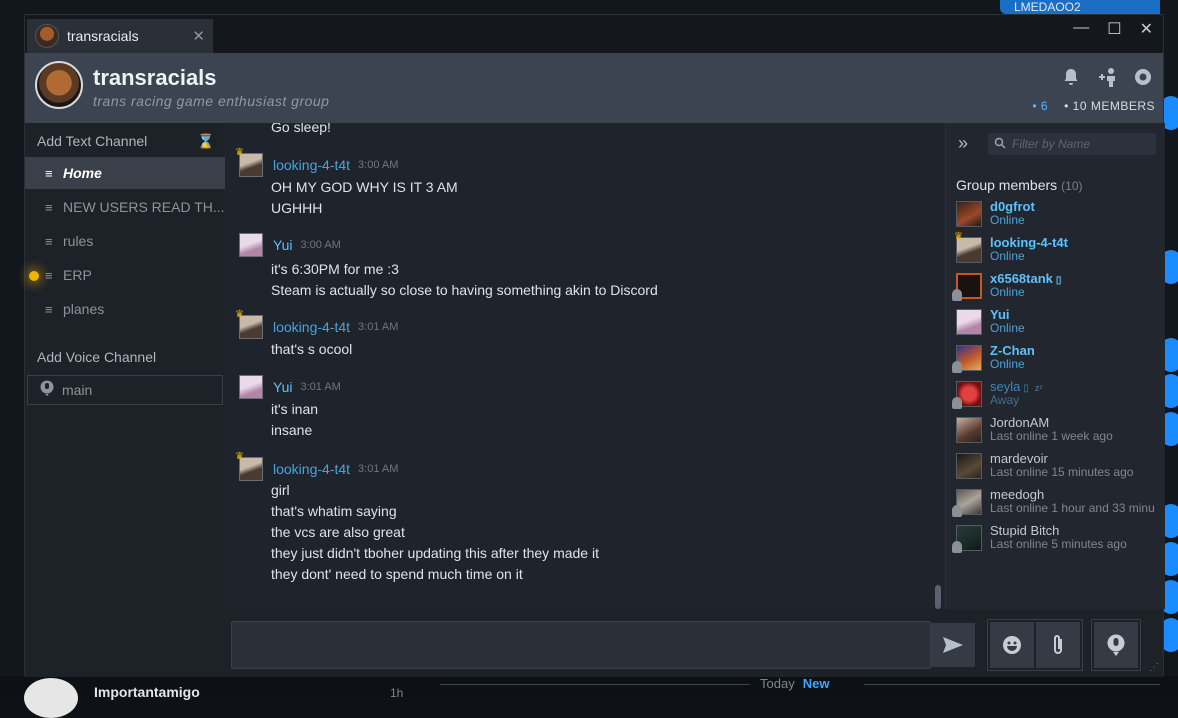 The height and width of the screenshot is (718, 1178). What do you see at coordinates (1061, 215) in the screenshot?
I see `member-item: d0gfrot Online` at bounding box center [1061, 215].